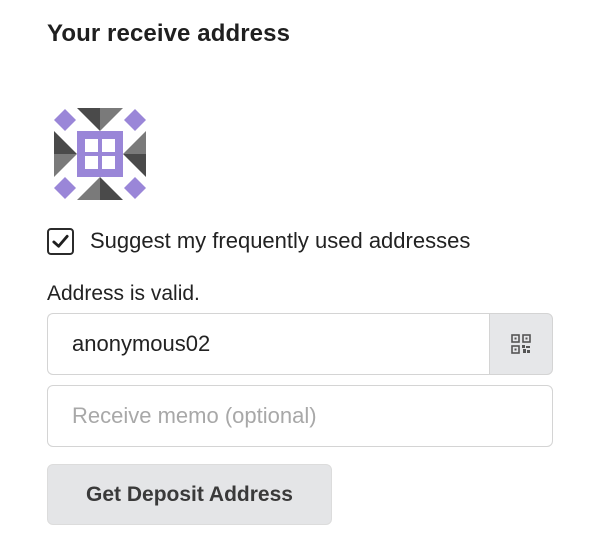 The image size is (600, 544). Describe the element at coordinates (189, 494) in the screenshot. I see `get-deposit-address-button: Get Deposit Address` at that location.